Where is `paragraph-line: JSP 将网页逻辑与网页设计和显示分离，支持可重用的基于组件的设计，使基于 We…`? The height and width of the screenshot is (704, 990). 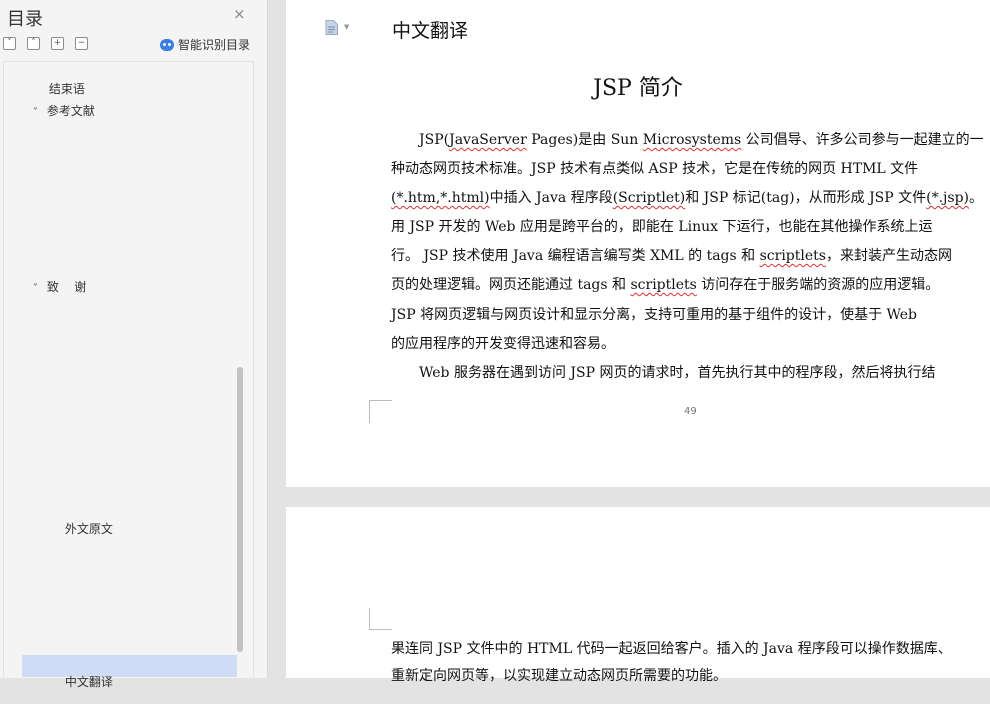 paragraph-line: JSP 将网页逻辑与网页设计和显示分离，支持可重用的基于组件的设计，使基于 We… is located at coordinates (654, 315).